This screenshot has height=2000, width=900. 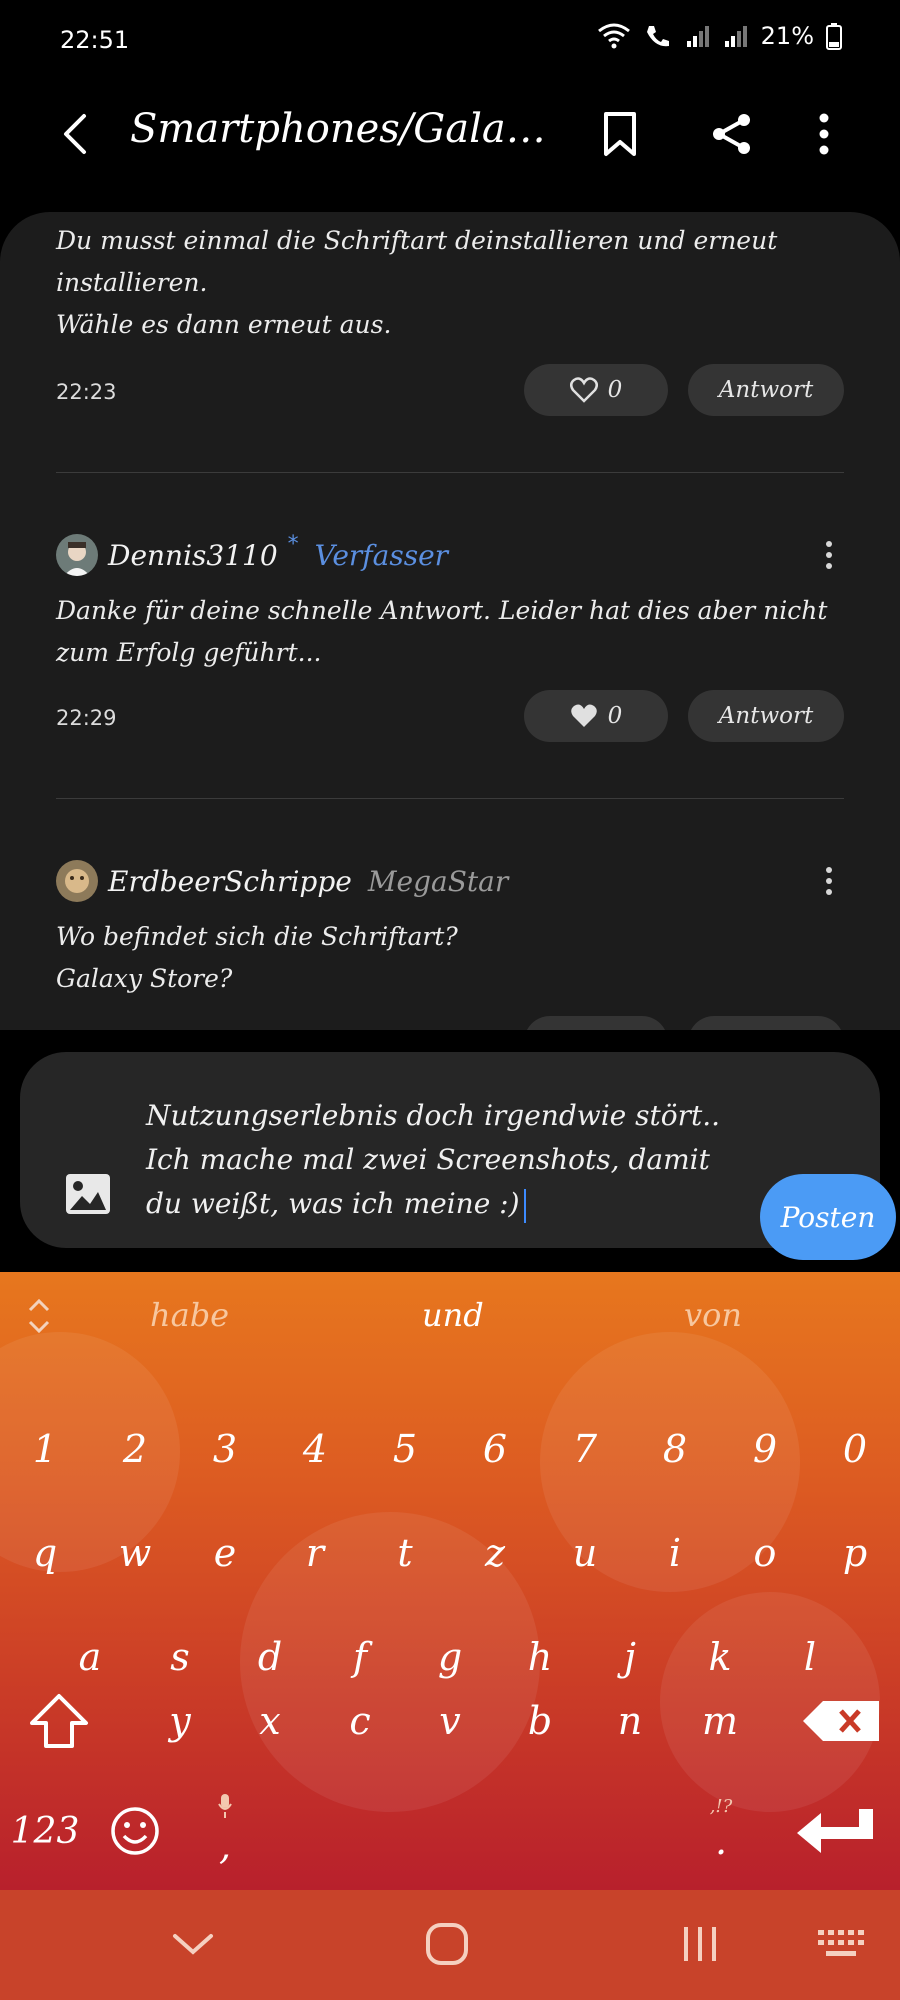 I want to click on number-key-4: 4, so click(x=315, y=1449).